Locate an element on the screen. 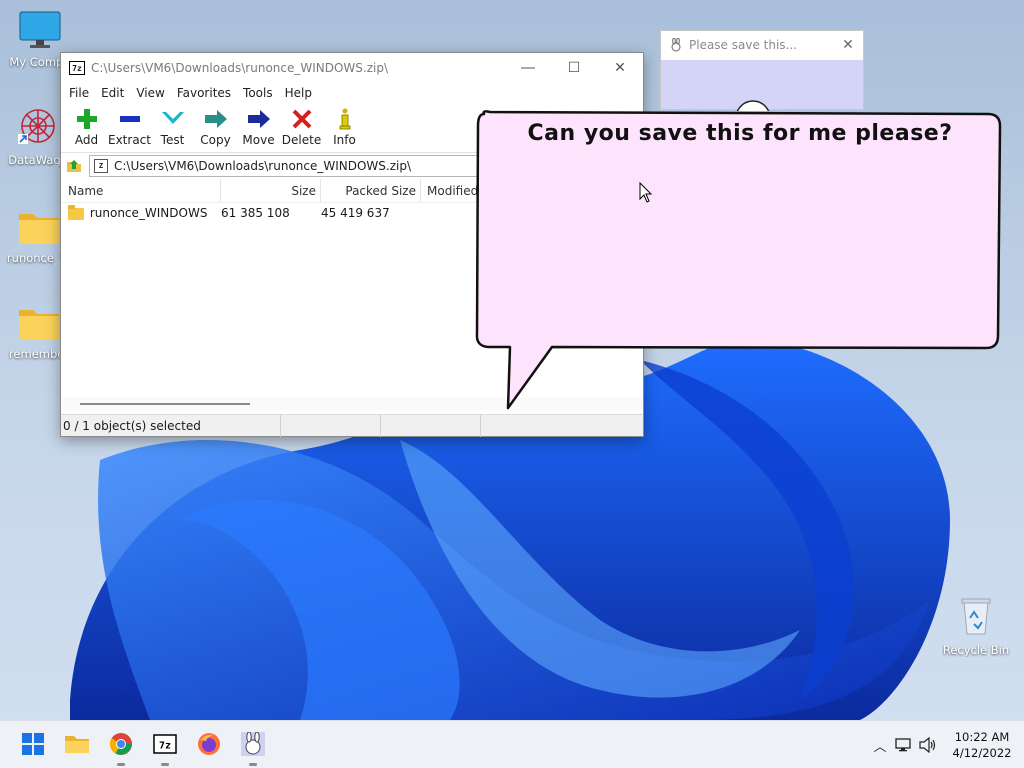 The image size is (1024, 768). desktop-icon-recycle-bin: Recycle Bin is located at coordinates (976, 625).